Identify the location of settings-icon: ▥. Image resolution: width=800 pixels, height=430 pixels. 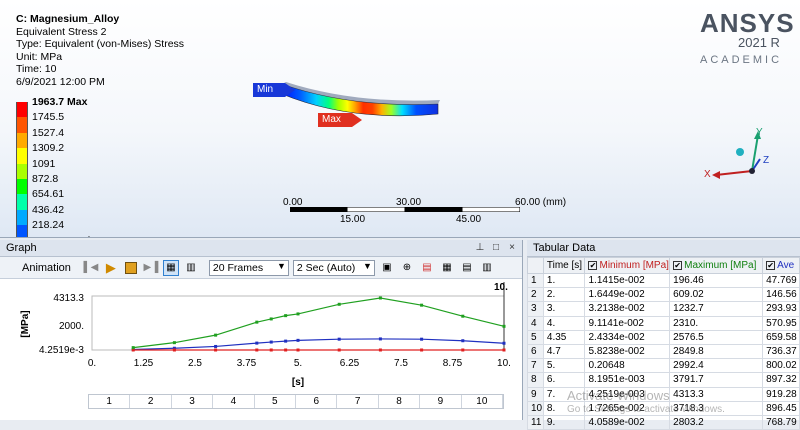
(487, 268).